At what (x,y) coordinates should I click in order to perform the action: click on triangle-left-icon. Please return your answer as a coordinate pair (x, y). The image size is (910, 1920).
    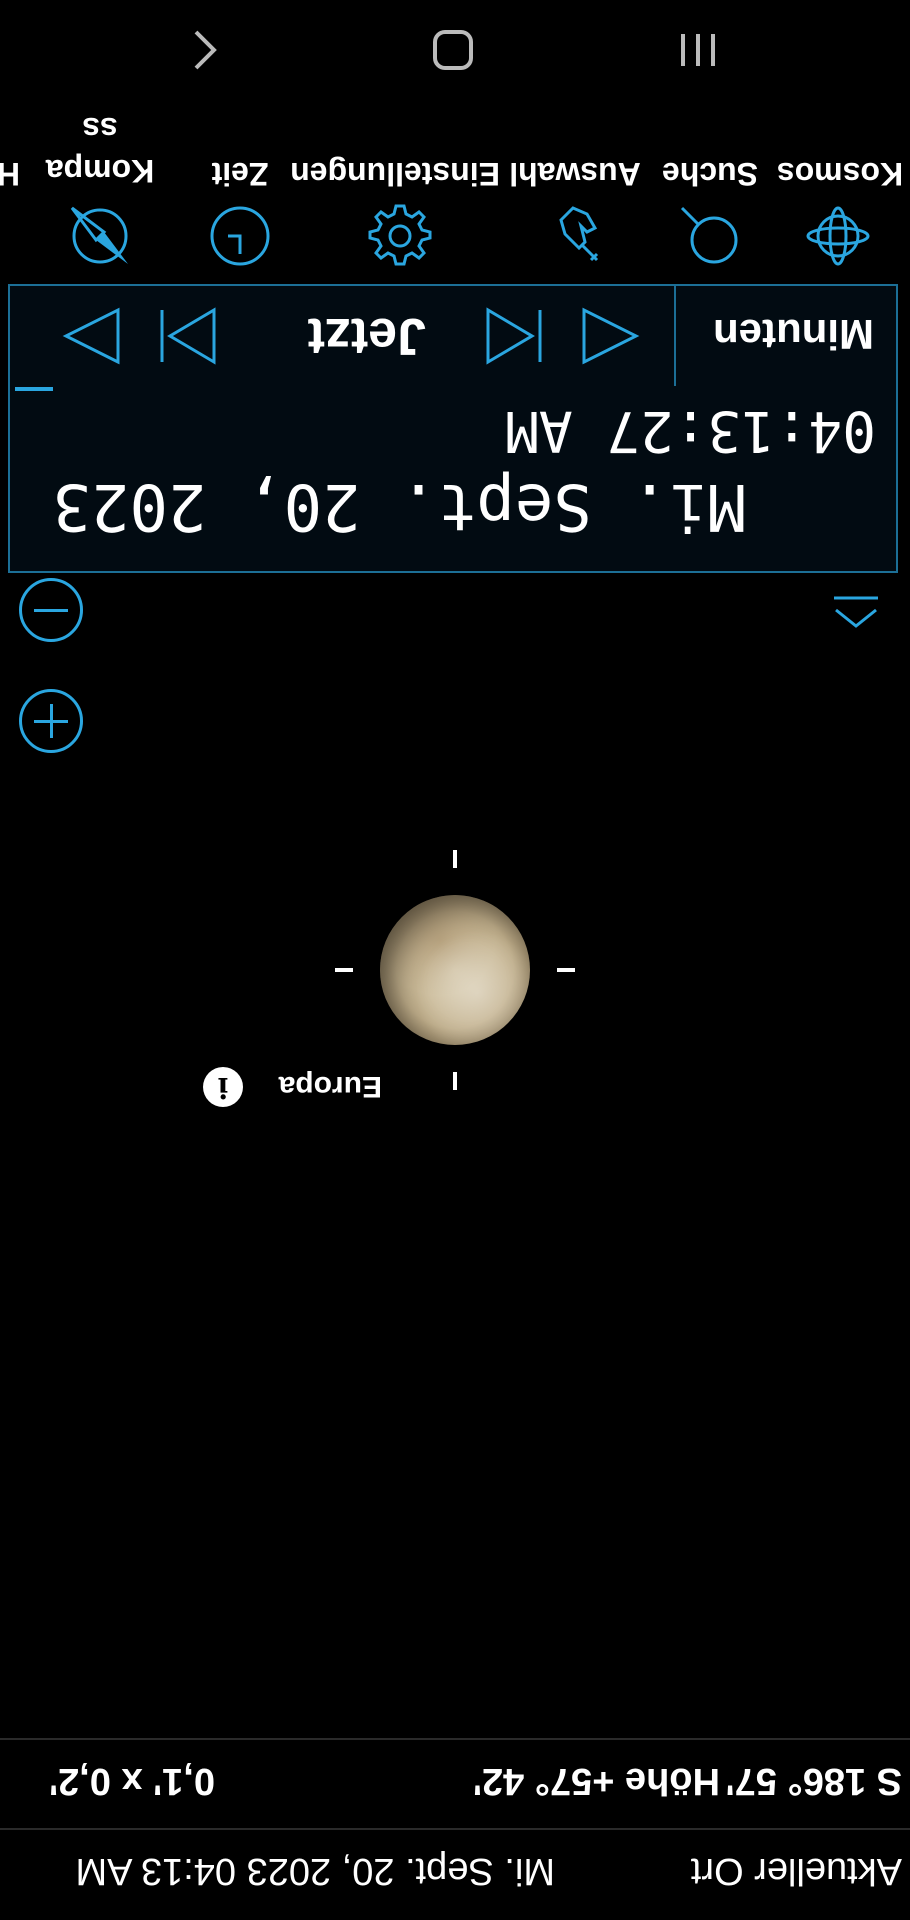
    Looking at the image, I should click on (611, 336).